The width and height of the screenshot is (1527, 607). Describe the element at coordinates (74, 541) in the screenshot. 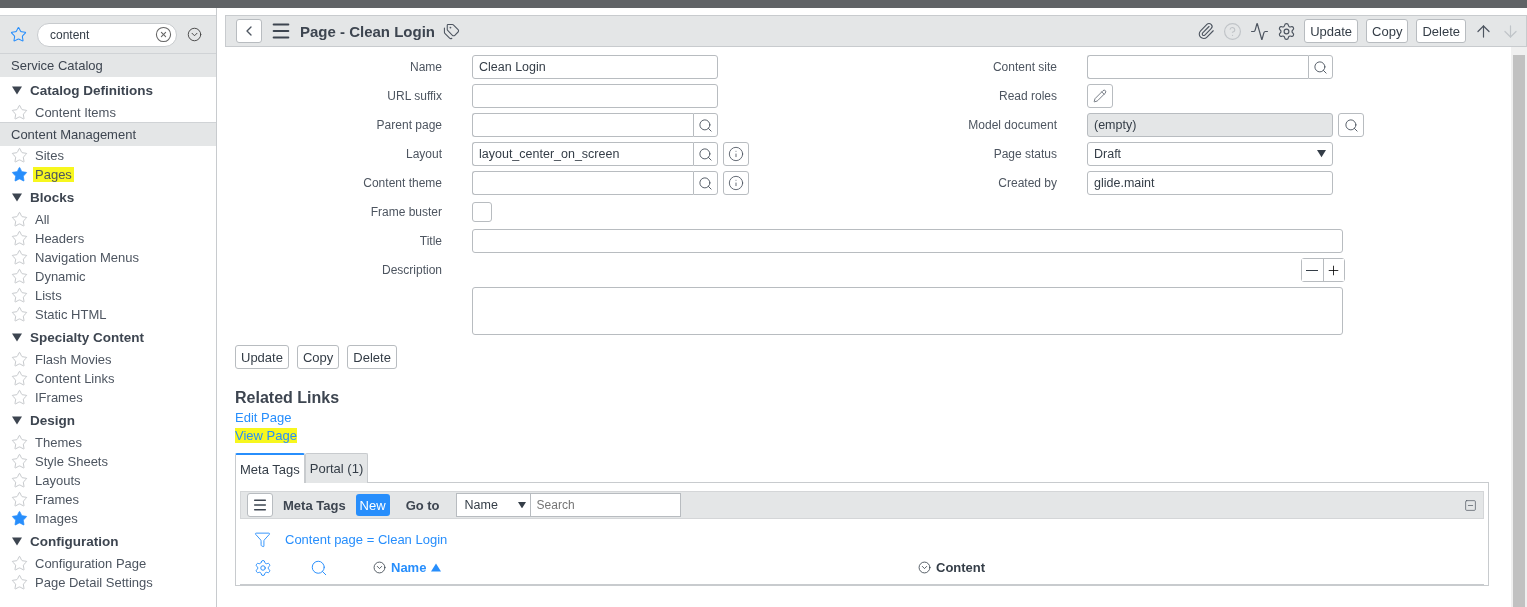

I see `nav-group: Configuration` at that location.